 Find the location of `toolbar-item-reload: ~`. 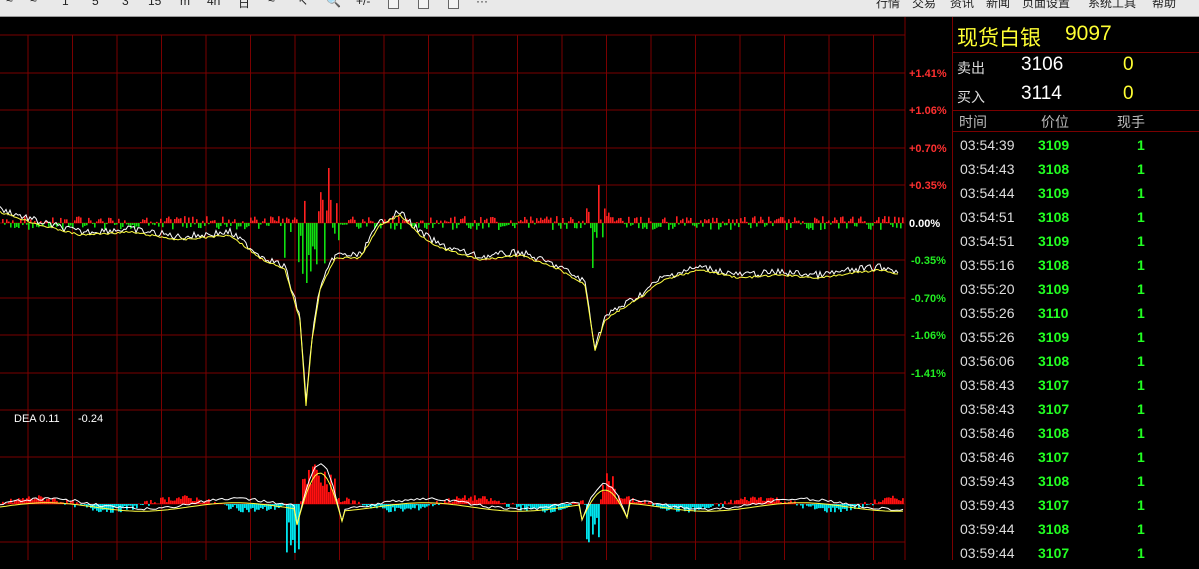

toolbar-item-reload: ~ is located at coordinates (33, 4).